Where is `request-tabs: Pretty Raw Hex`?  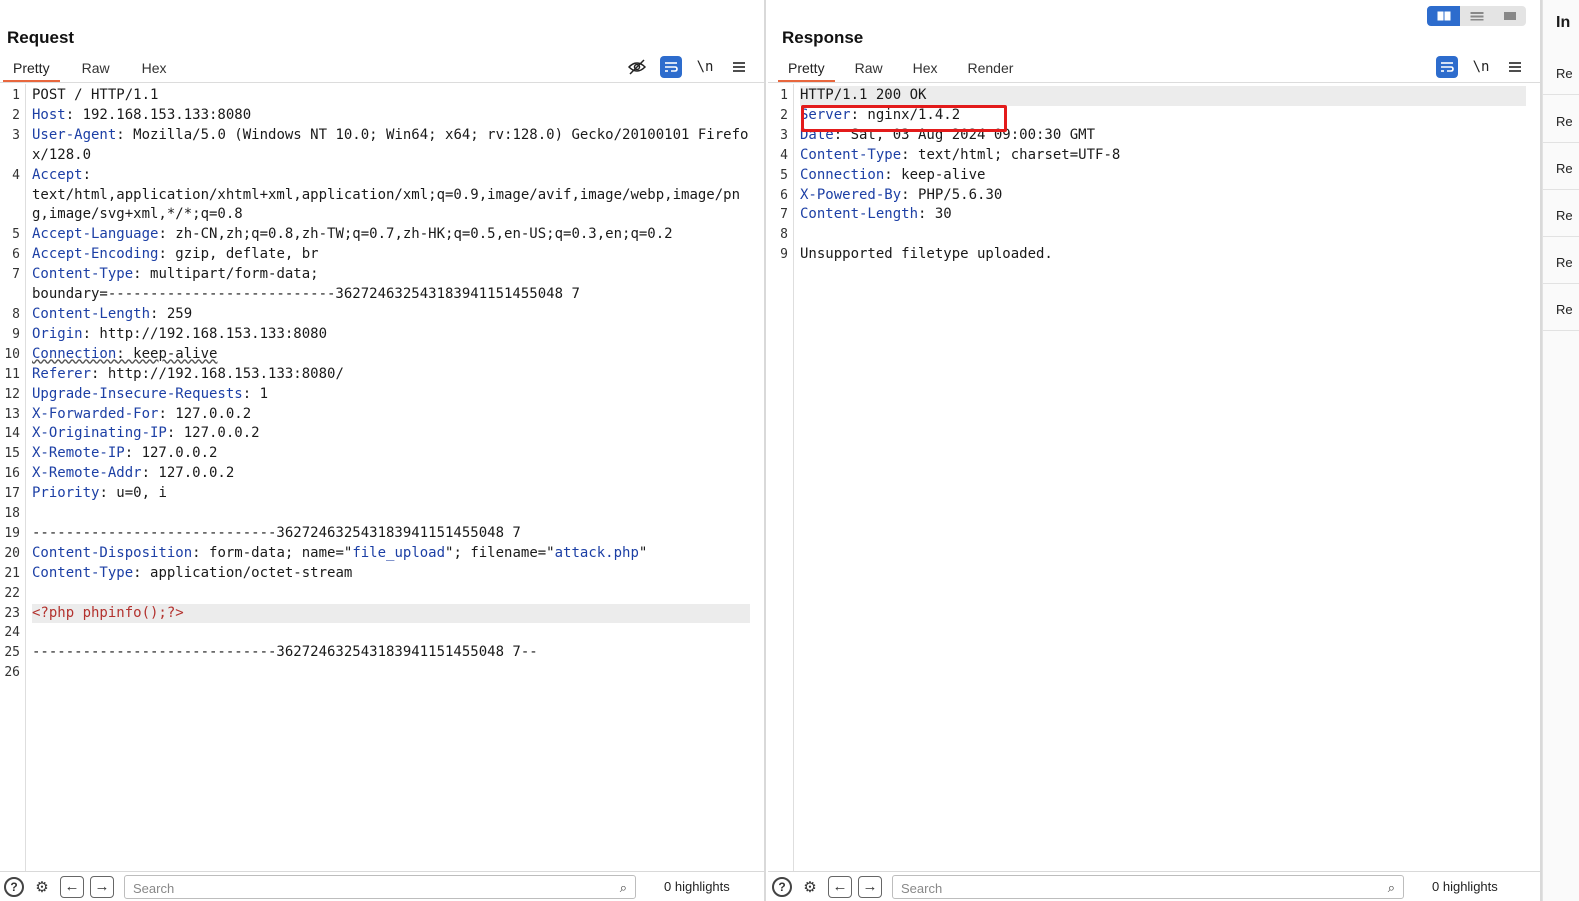 request-tabs: Pretty Raw Hex is located at coordinates (96, 70).